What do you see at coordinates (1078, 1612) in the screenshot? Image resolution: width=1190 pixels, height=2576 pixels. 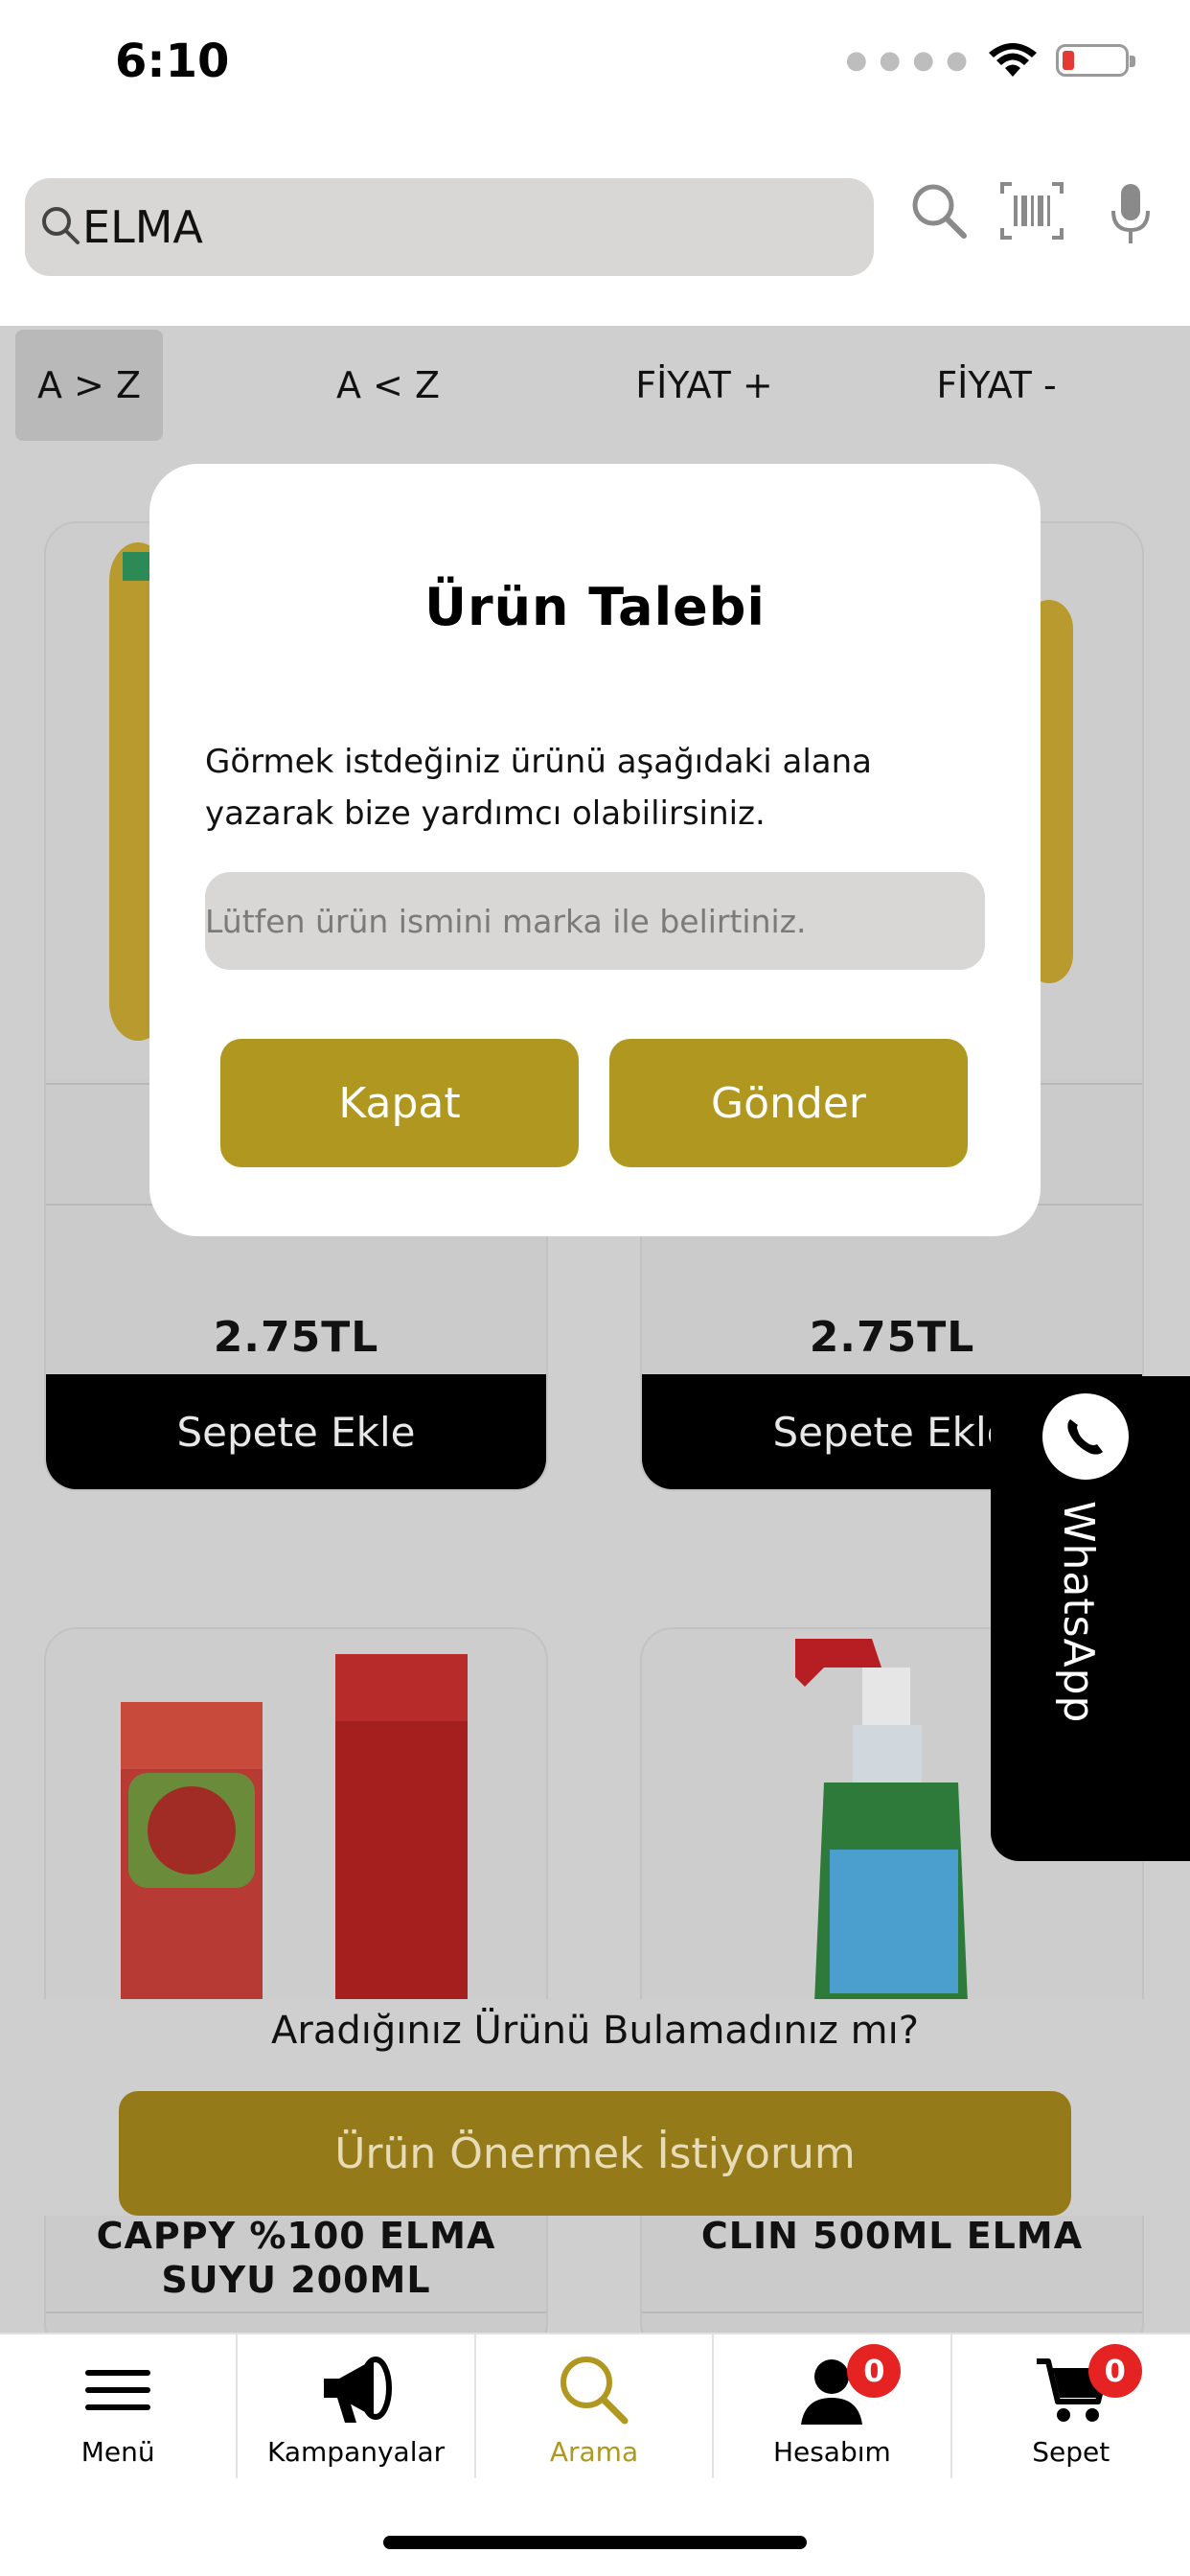 I see `whatsapp-label: WhatsApp` at bounding box center [1078, 1612].